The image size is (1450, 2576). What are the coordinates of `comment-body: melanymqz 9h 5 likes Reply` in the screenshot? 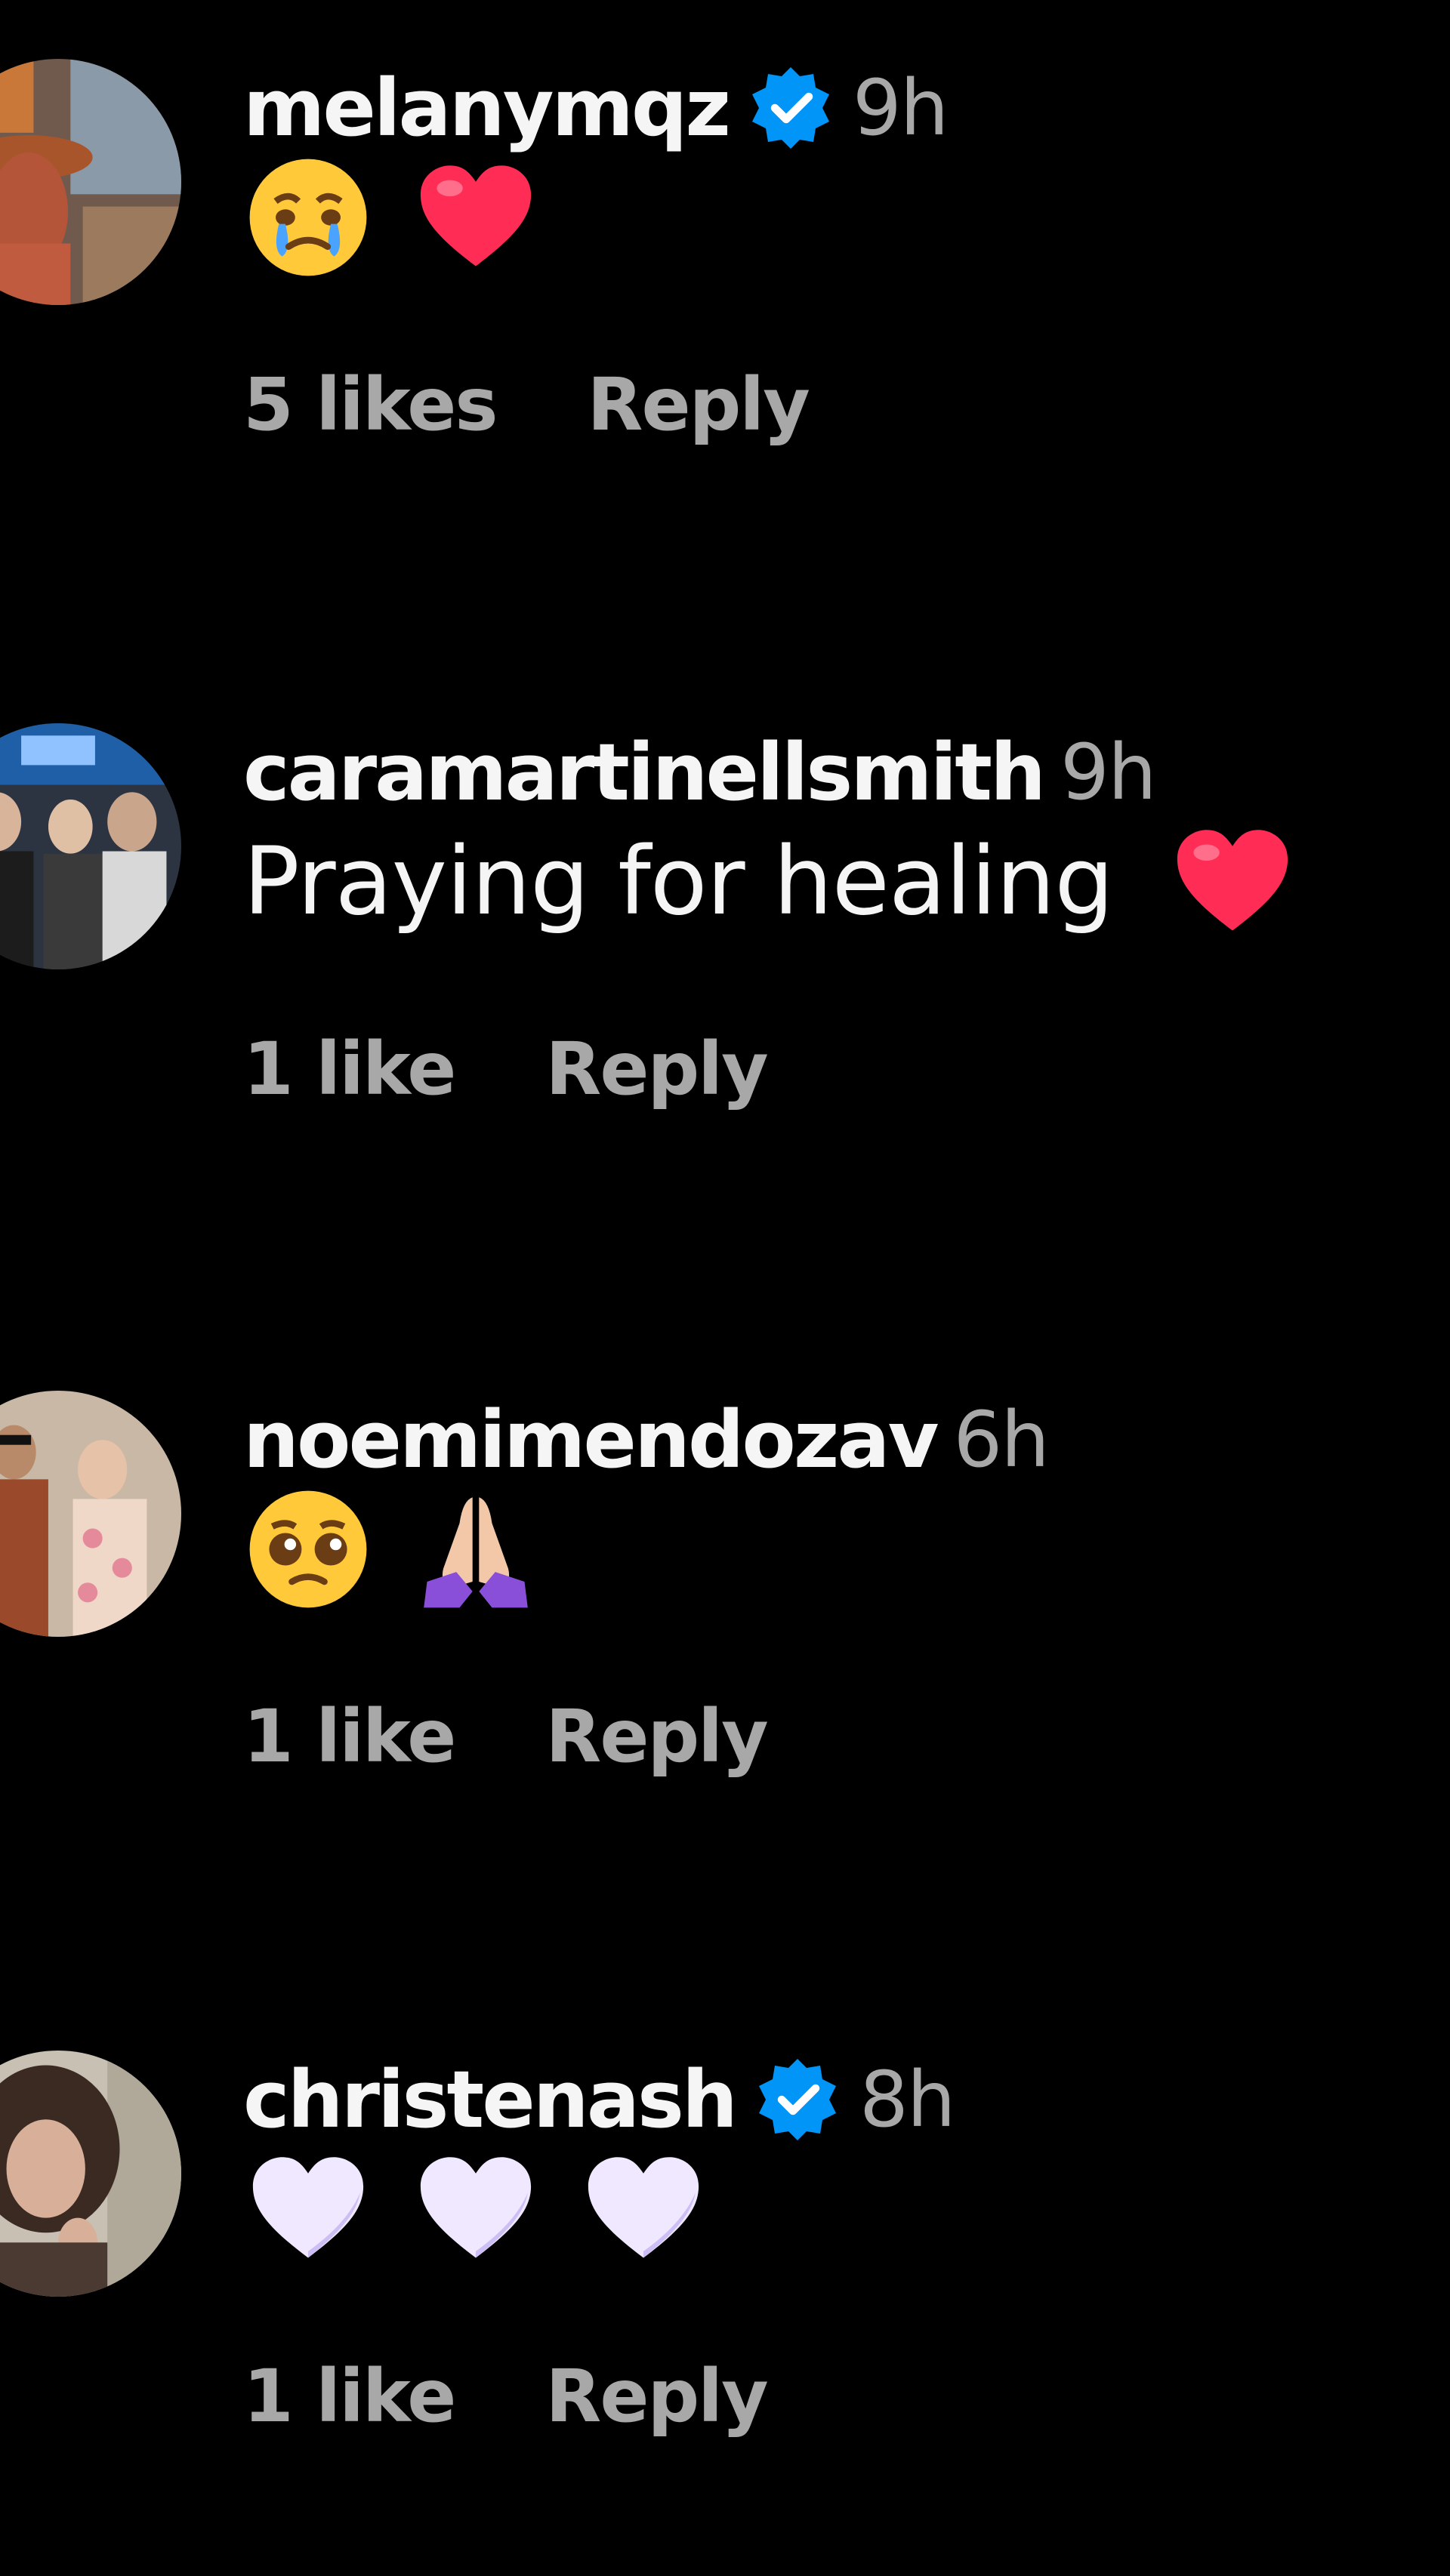 It's located at (846, 254).